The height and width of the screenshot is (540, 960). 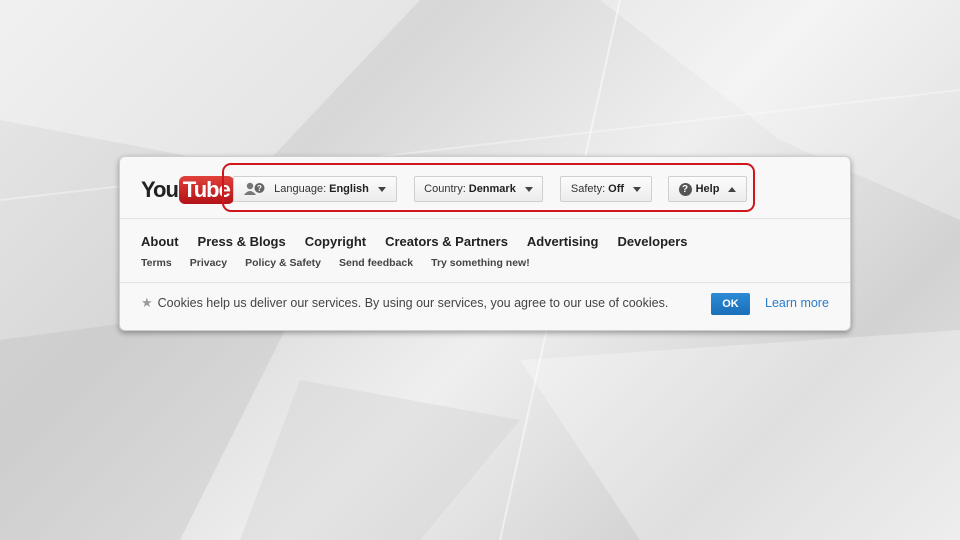 I want to click on country-label: Country:, so click(x=445, y=189).